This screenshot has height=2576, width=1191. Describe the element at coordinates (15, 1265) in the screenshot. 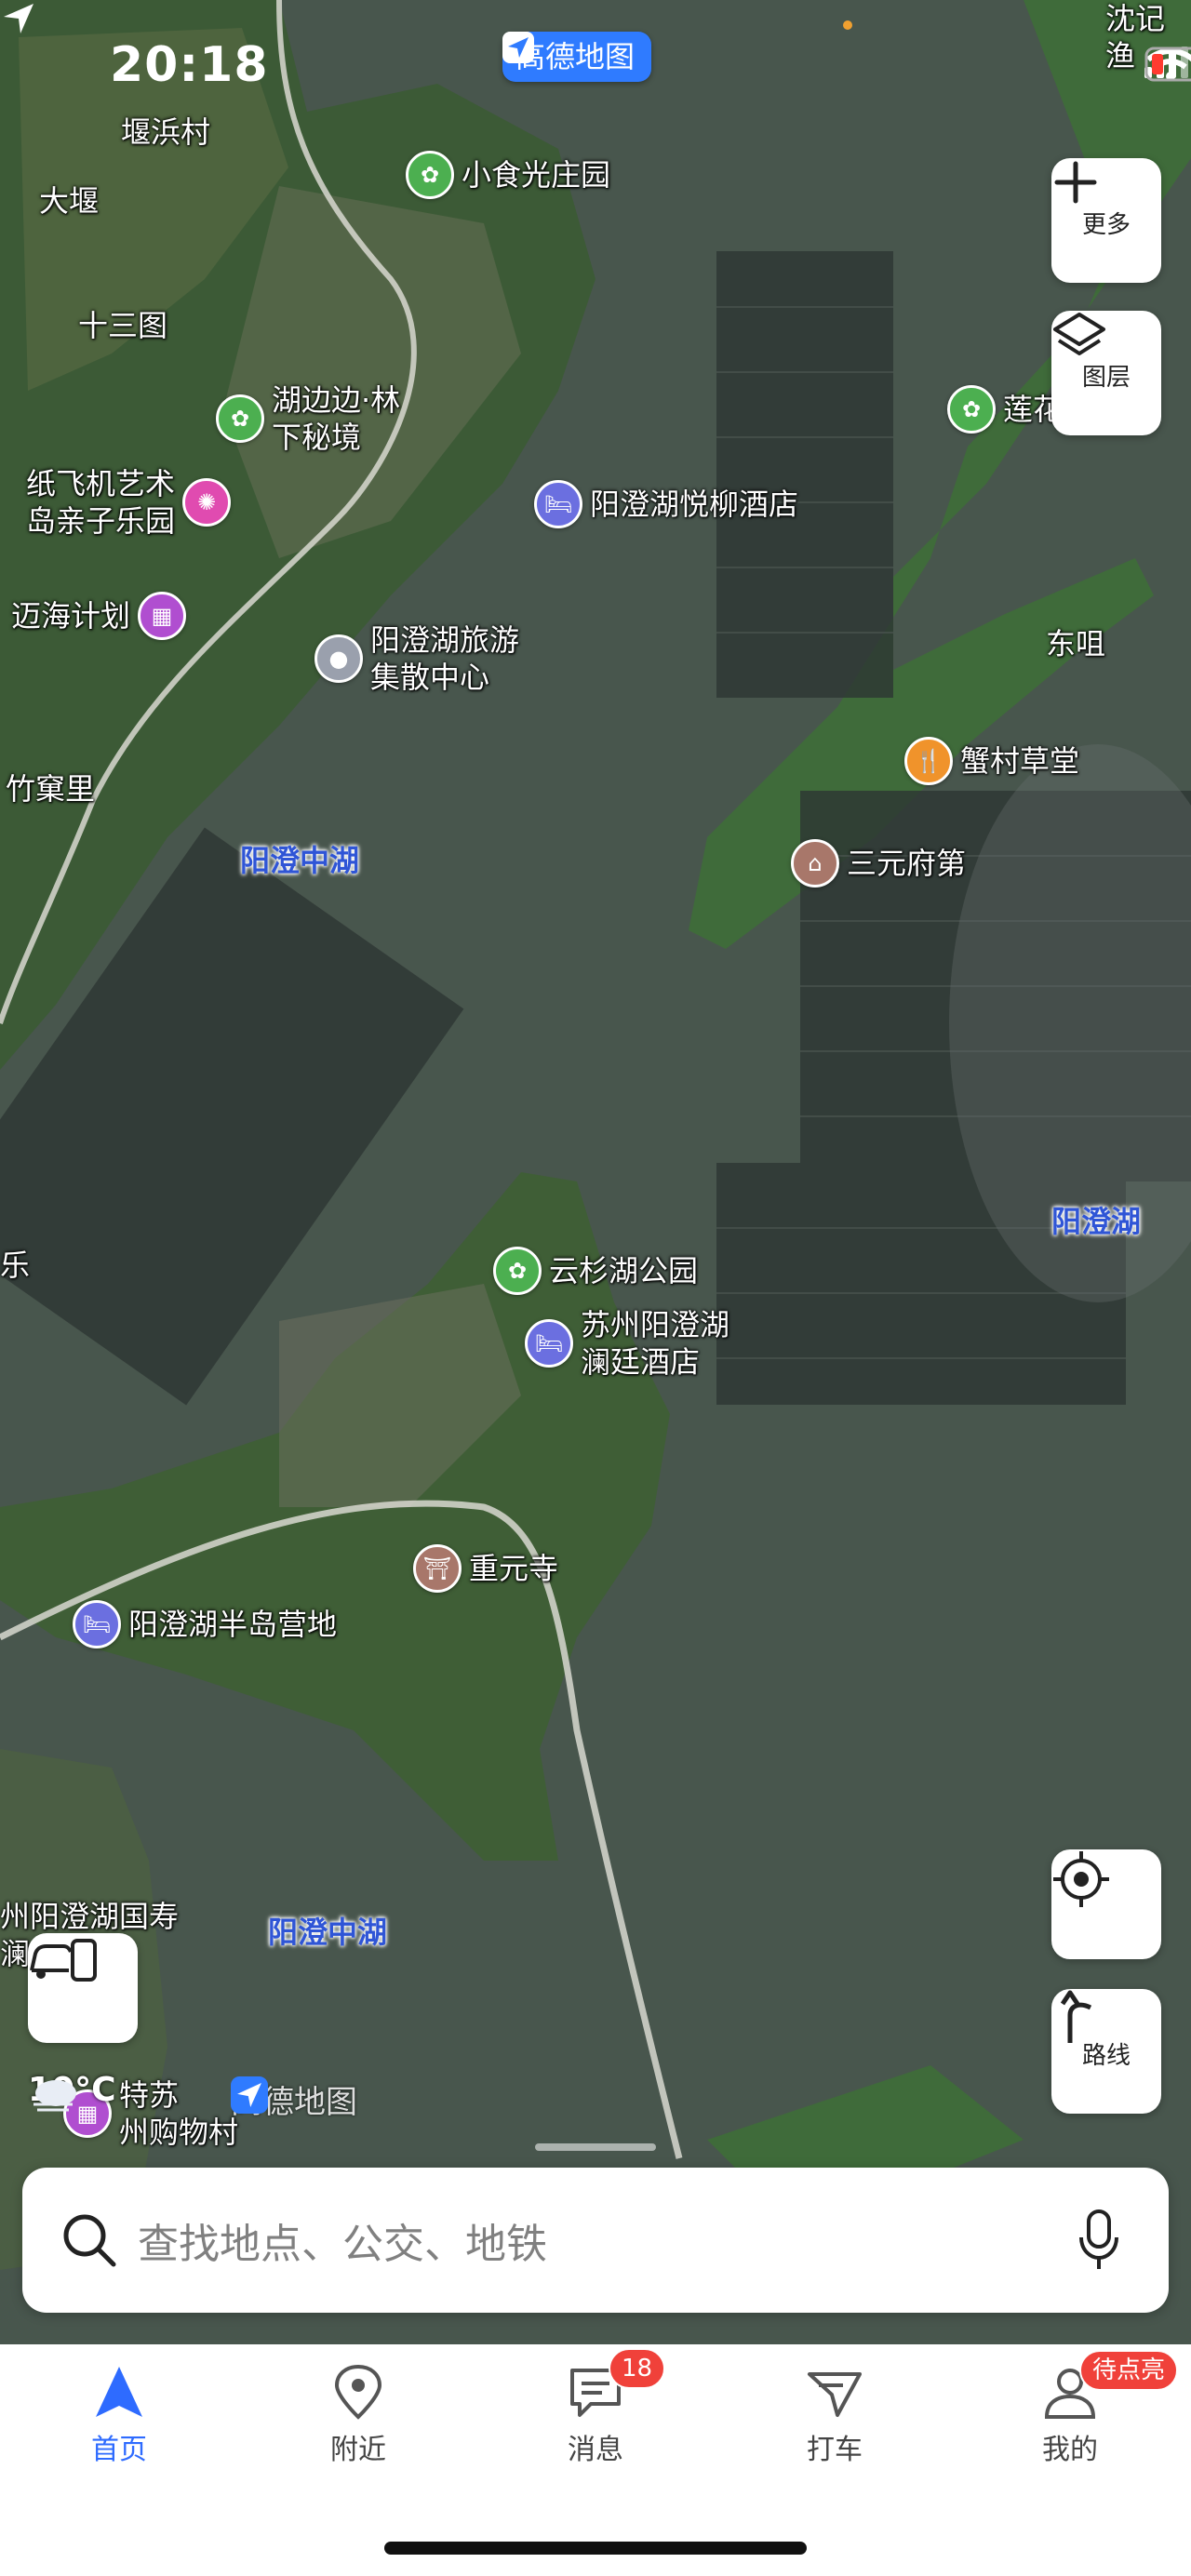

I see `place-label: 乐` at that location.